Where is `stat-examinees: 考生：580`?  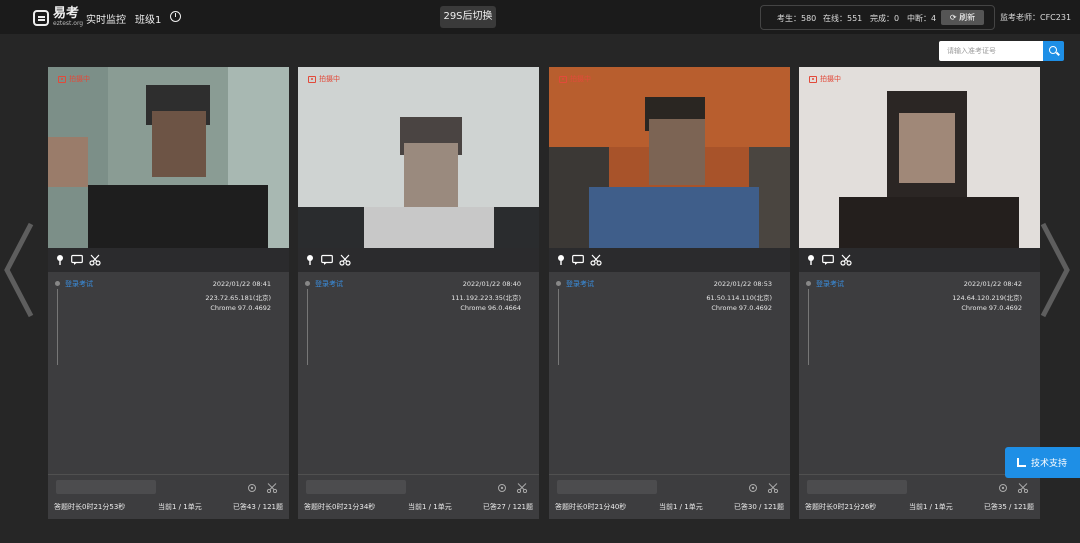
stat-examinees: 考生：580 is located at coordinates (797, 18).